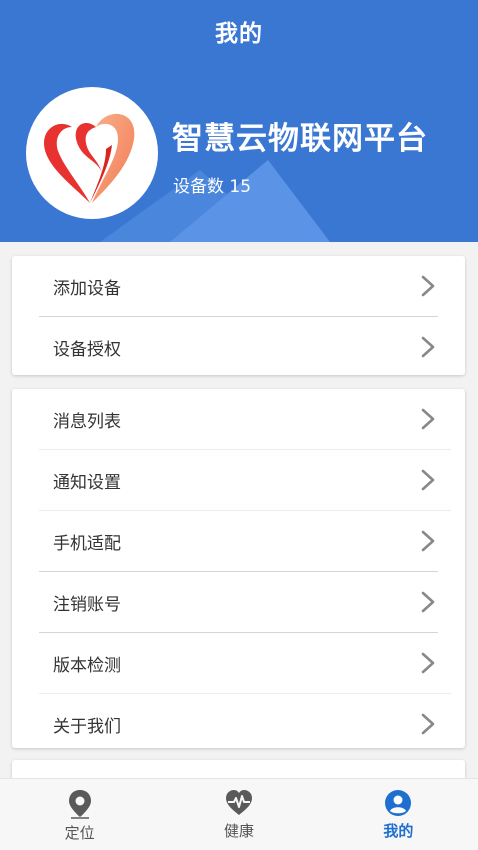 The height and width of the screenshot is (850, 478). Describe the element at coordinates (238, 663) in the screenshot. I see `menu-item-version-check: 版本检测` at that location.